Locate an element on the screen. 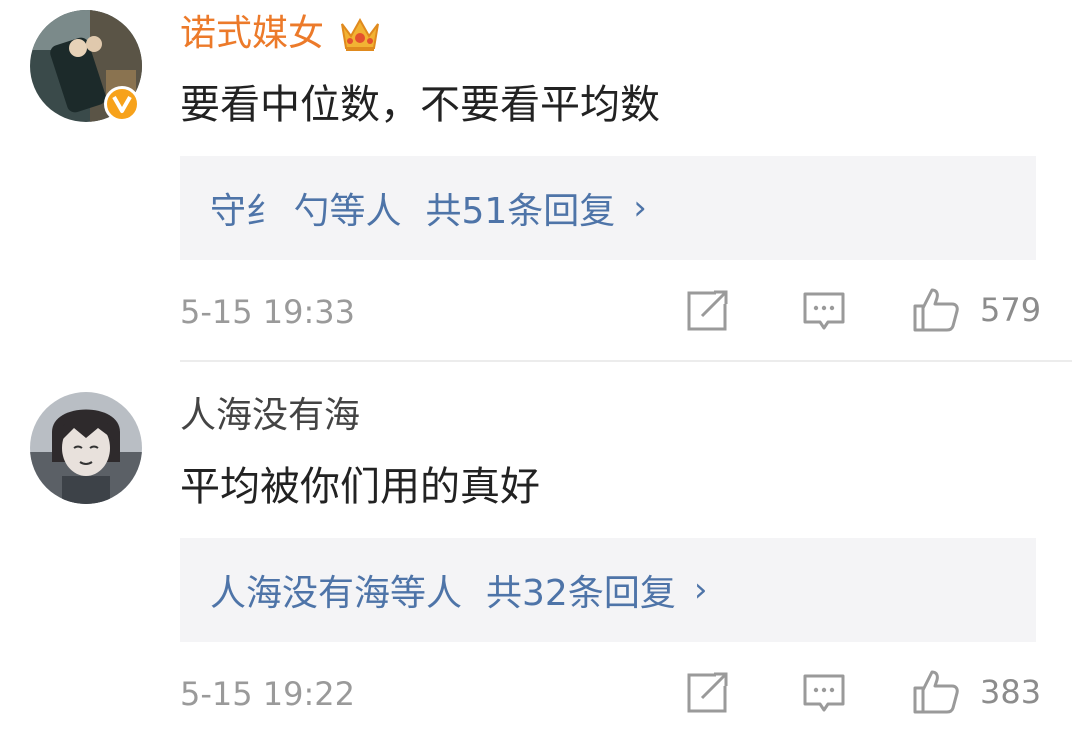 The image size is (1072, 737). like-button: 383 is located at coordinates (976, 692).